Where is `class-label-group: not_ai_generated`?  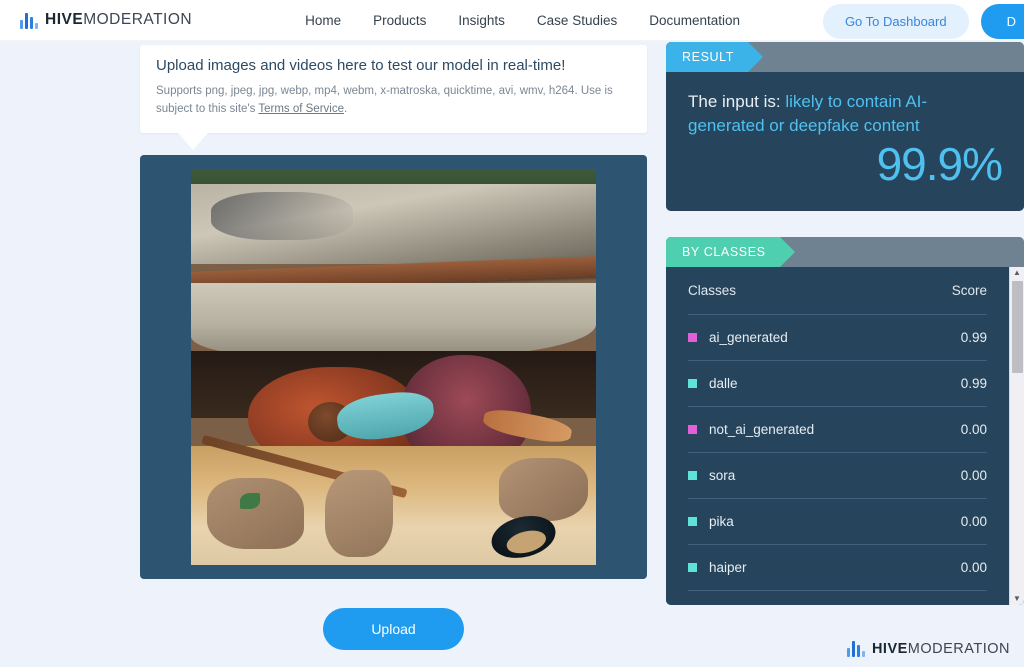 class-label-group: not_ai_generated is located at coordinates (751, 429).